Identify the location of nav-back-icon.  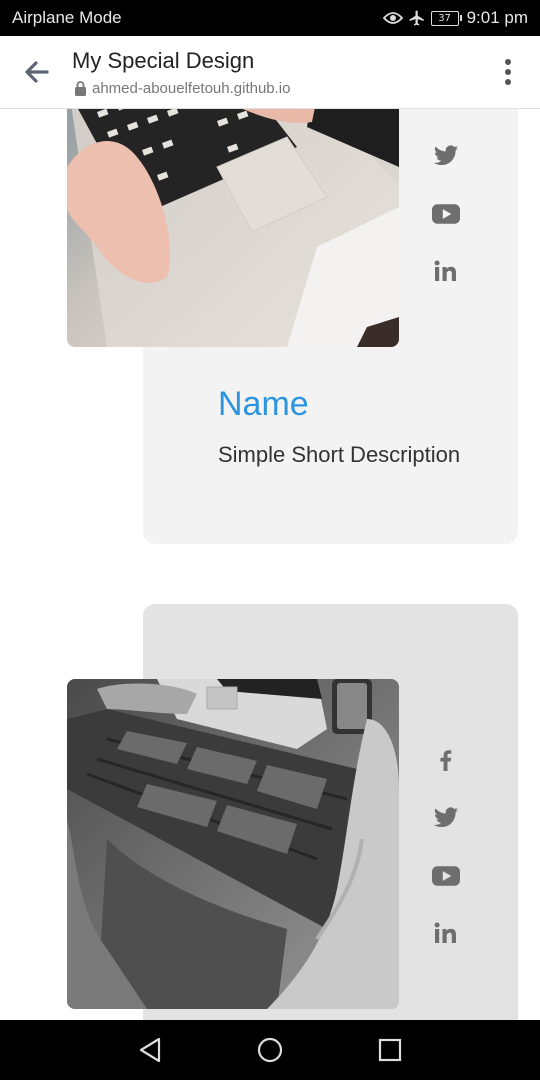
(150, 1050).